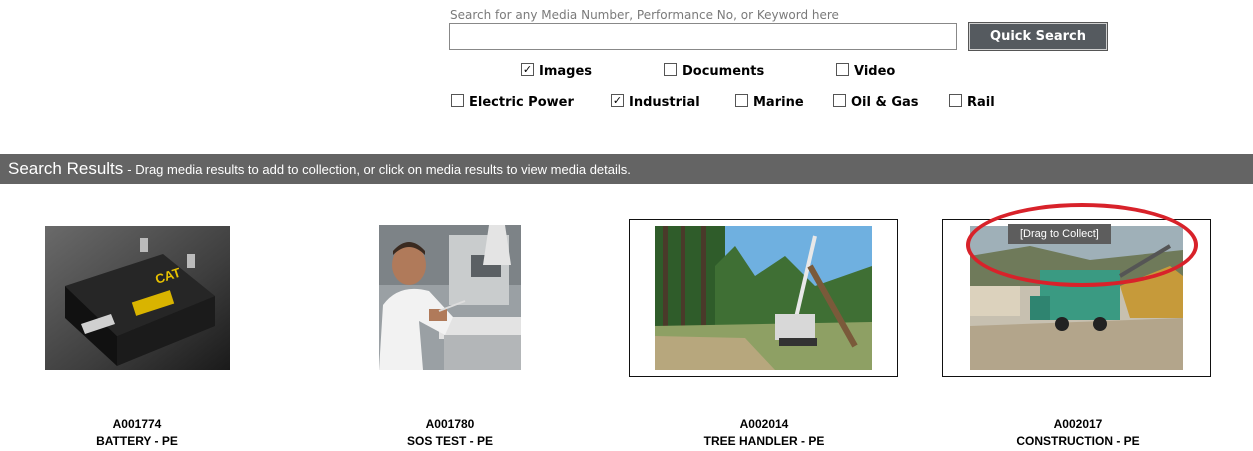  I want to click on checkbox-label: Video, so click(875, 71).